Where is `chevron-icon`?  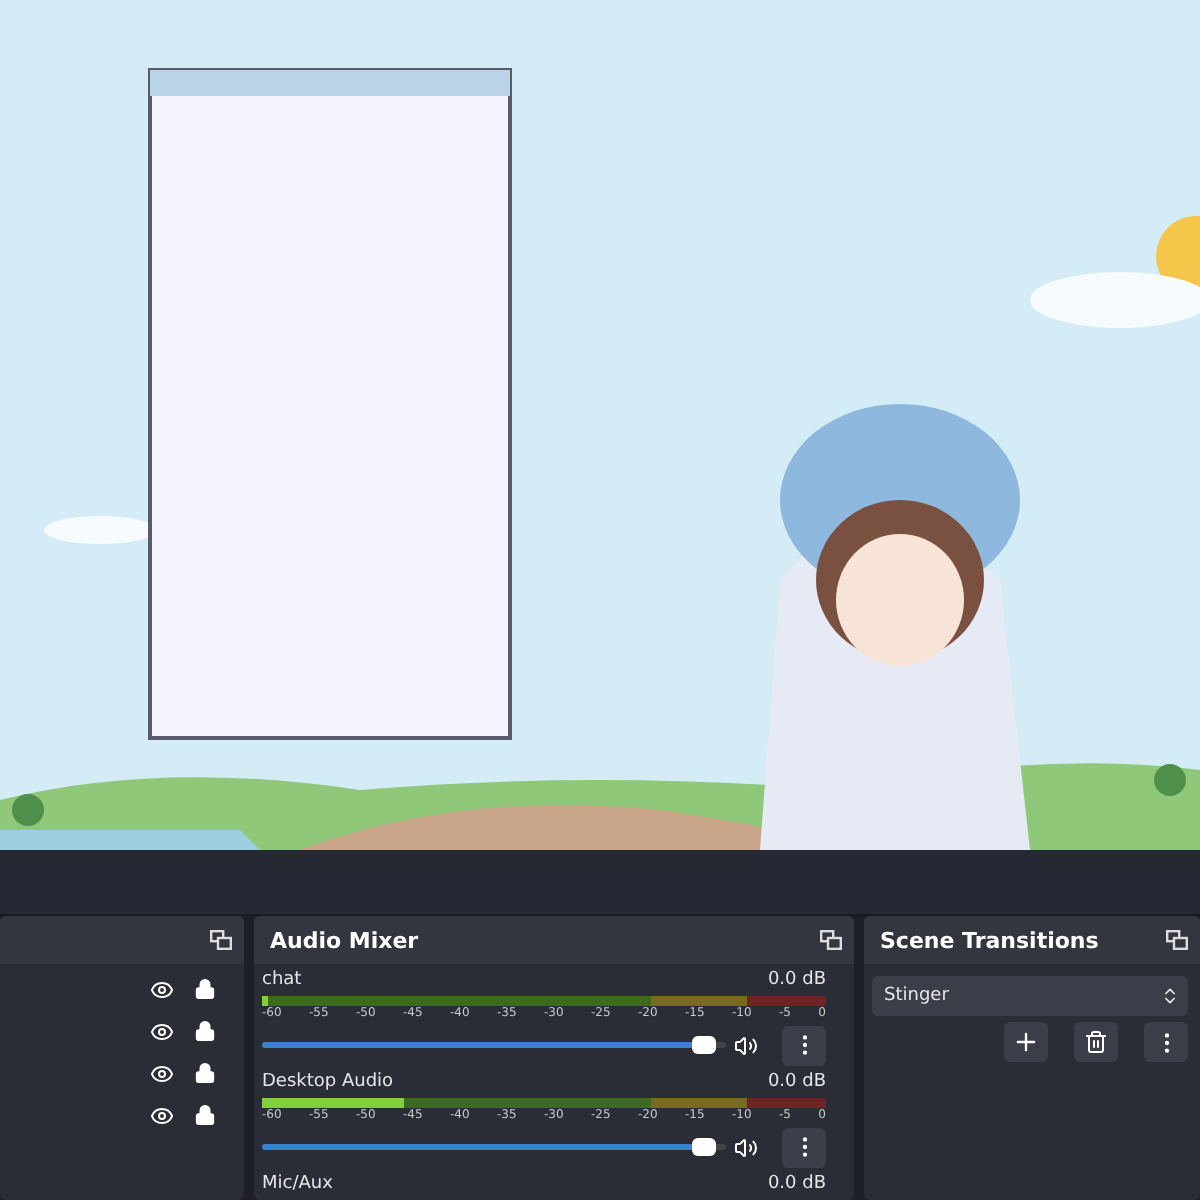 chevron-icon is located at coordinates (1170, 996).